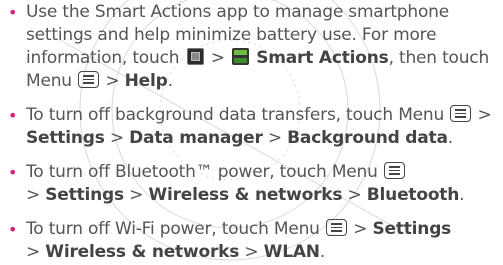 The width and height of the screenshot is (503, 265). Describe the element at coordinates (196, 138) in the screenshot. I see `menu-path-data-manager: Data manager` at that location.